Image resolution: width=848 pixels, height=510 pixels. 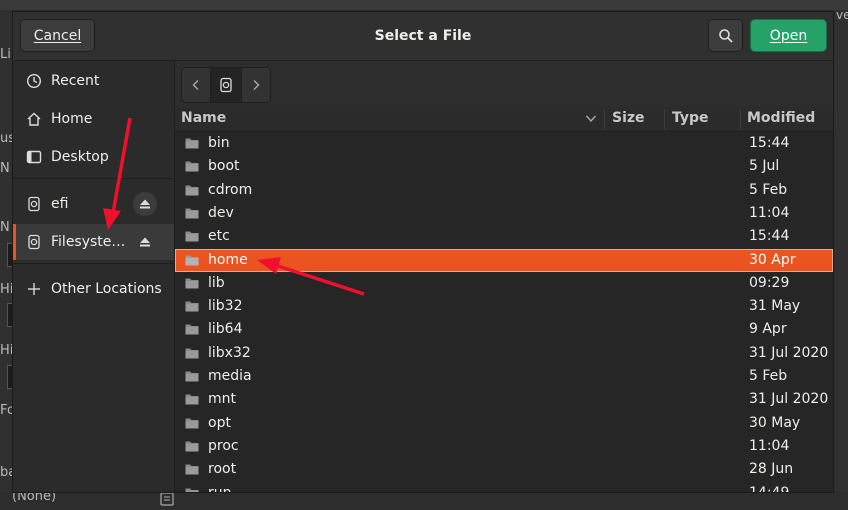 I want to click on eject-icon, so click(x=145, y=242).